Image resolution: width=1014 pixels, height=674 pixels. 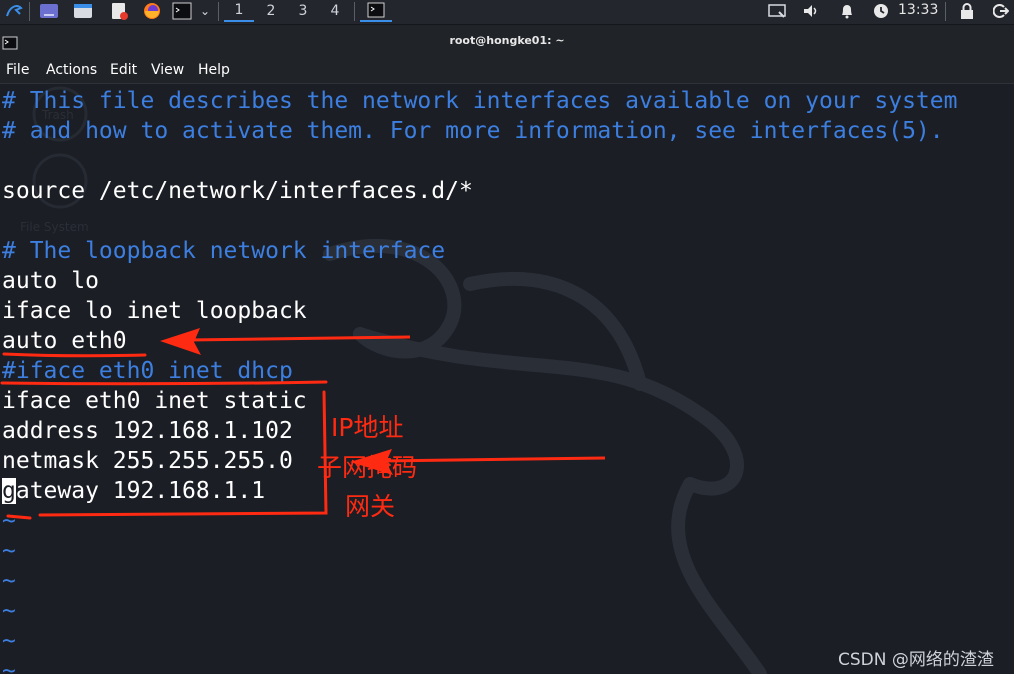 I want to click on lock-icon, so click(x=967, y=11).